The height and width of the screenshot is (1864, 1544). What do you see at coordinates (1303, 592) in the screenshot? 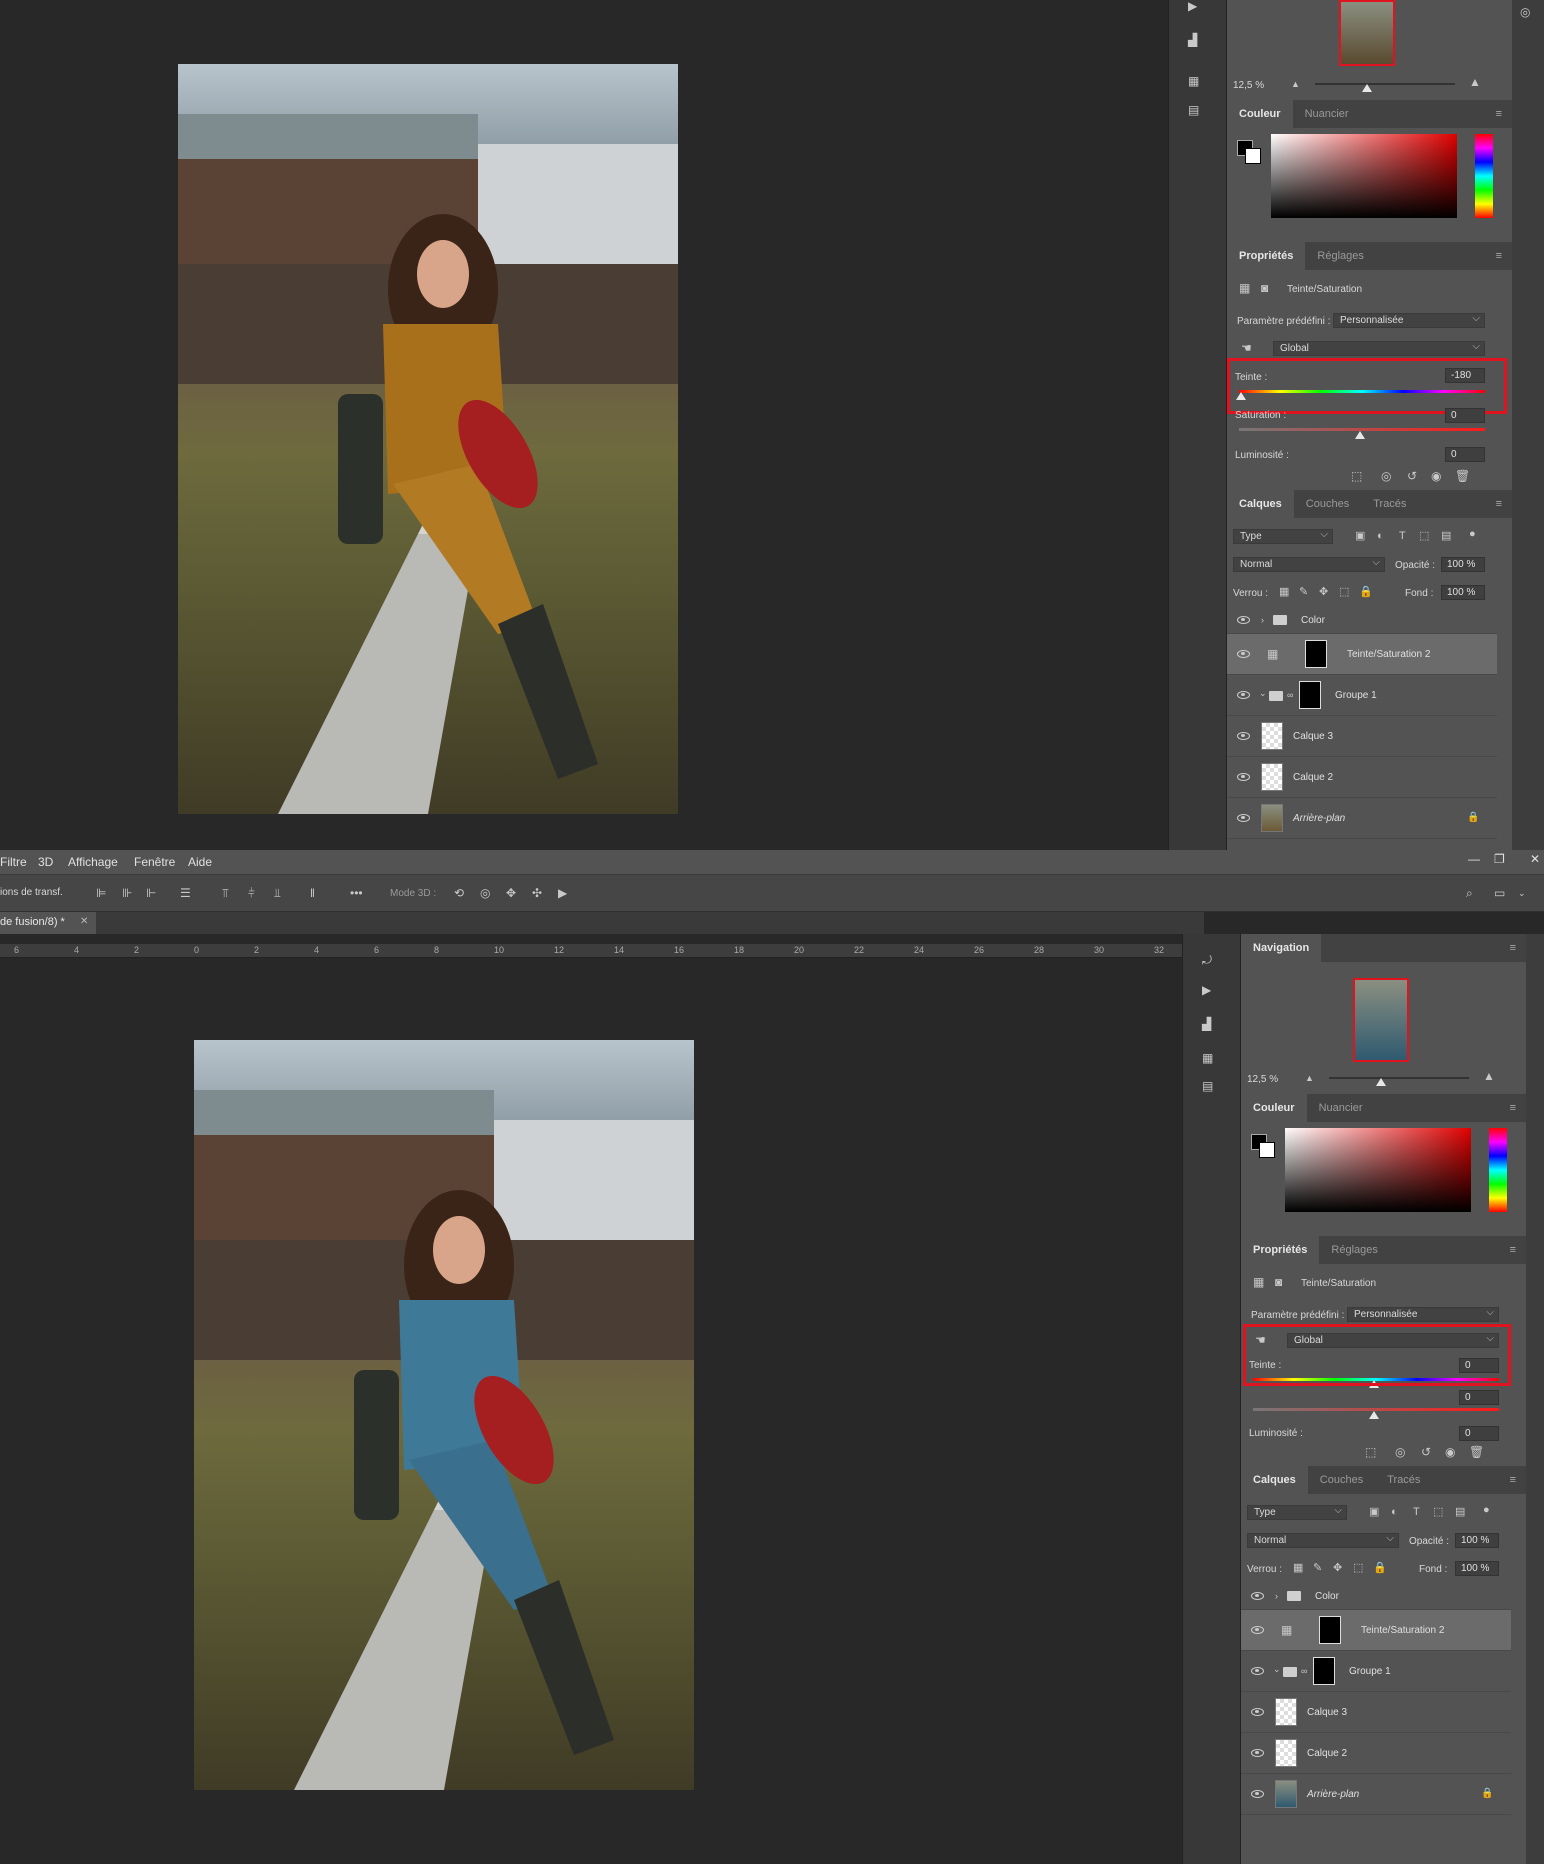
I see `lock-paint-icon: ✎` at bounding box center [1303, 592].